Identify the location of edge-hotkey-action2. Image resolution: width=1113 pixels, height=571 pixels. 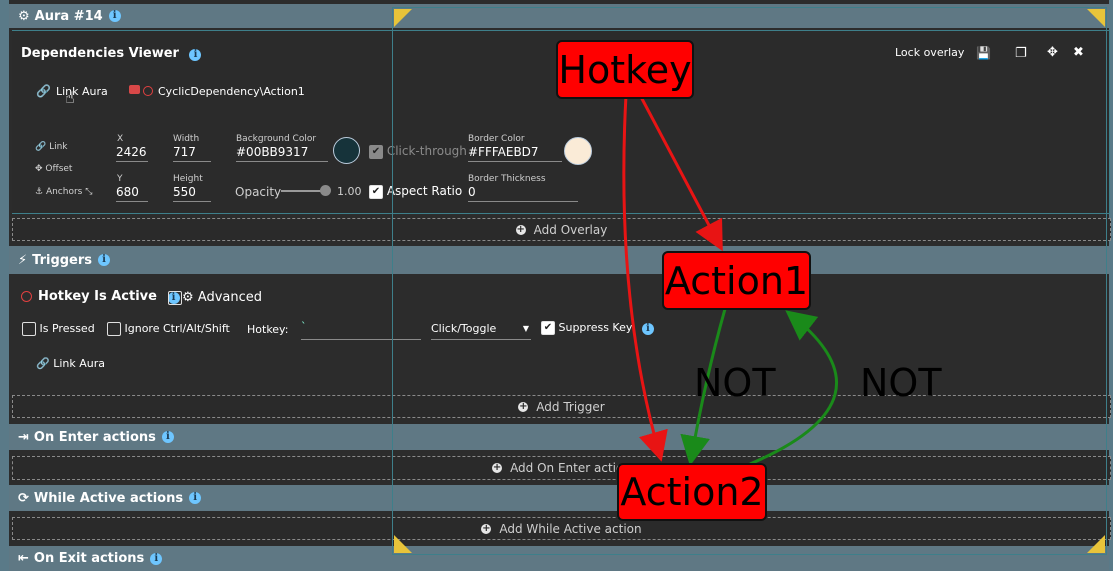
(645, 278).